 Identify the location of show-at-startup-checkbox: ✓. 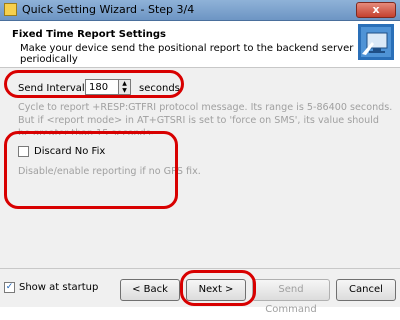
(9, 287).